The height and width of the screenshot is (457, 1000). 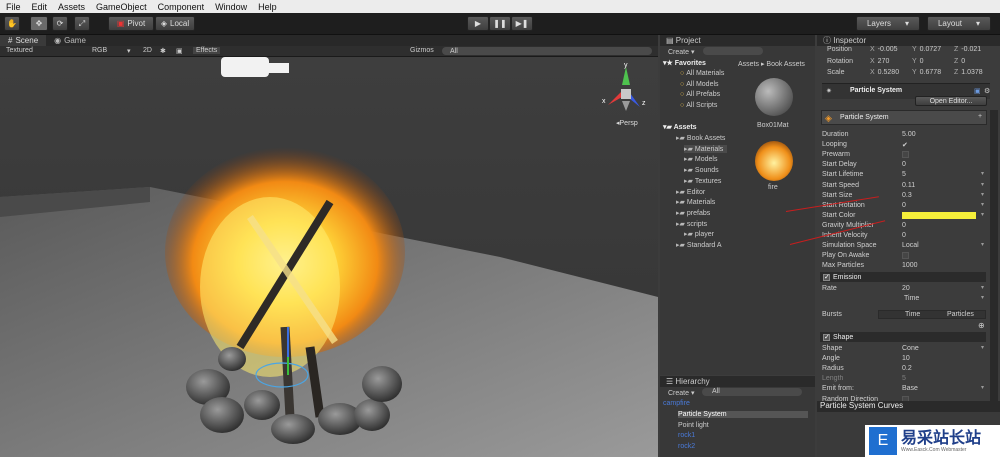 I want to click on projection-label: ◂Persp, so click(x=627, y=123).